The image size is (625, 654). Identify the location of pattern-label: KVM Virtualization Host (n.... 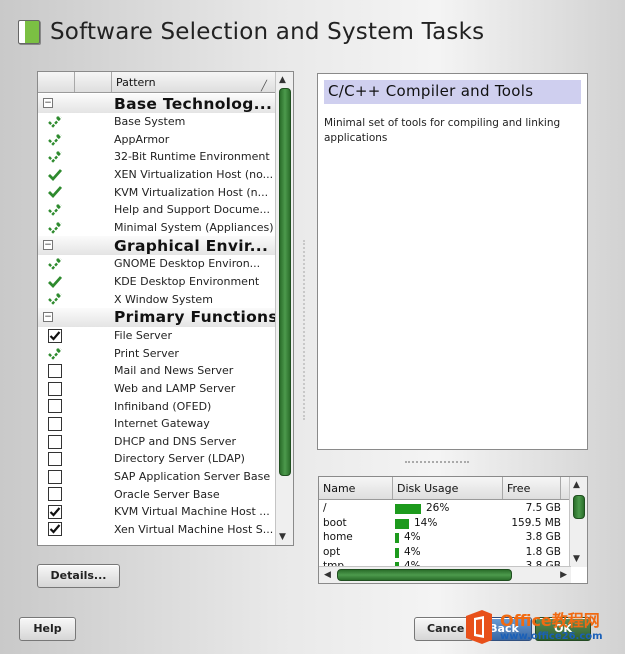
(191, 192).